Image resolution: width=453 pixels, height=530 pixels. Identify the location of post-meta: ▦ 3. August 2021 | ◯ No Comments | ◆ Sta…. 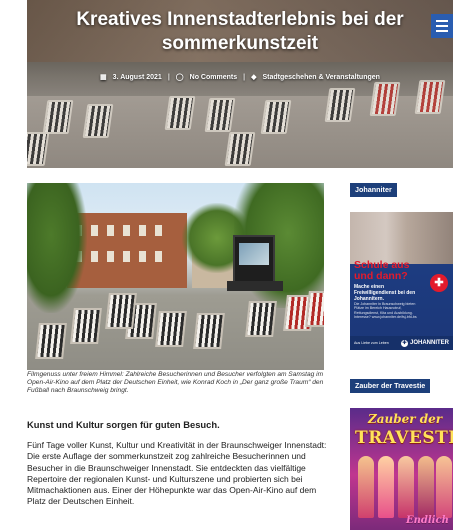
(240, 77).